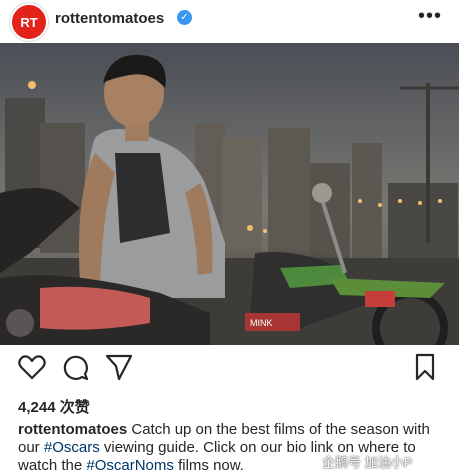  I want to click on heart-icon, so click(32, 367).